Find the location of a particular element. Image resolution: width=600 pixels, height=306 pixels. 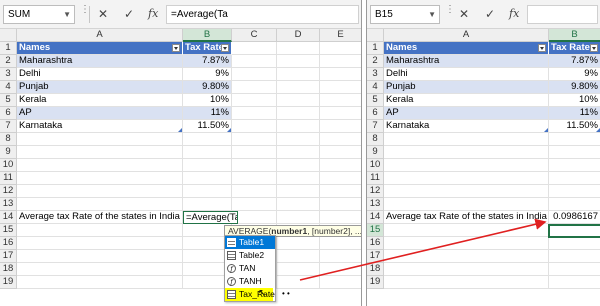

chevron-down-icon: ▼ is located at coordinates (432, 14).